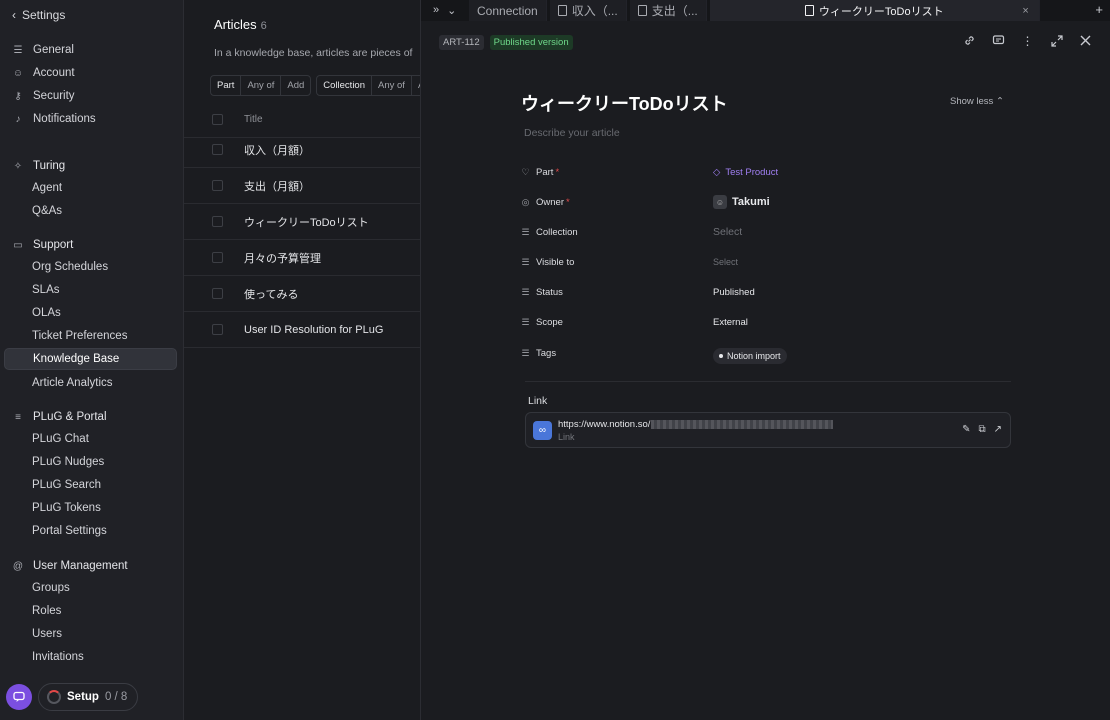 This screenshot has width=1110, height=720. Describe the element at coordinates (969, 40) in the screenshot. I see `link-icon` at that location.